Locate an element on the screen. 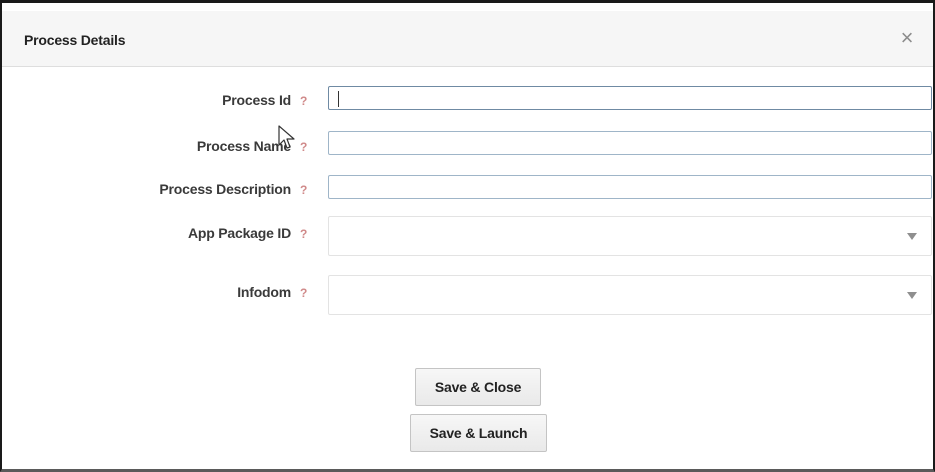 This screenshot has width=935, height=472. dialog-title: Process Details is located at coordinates (75, 40).